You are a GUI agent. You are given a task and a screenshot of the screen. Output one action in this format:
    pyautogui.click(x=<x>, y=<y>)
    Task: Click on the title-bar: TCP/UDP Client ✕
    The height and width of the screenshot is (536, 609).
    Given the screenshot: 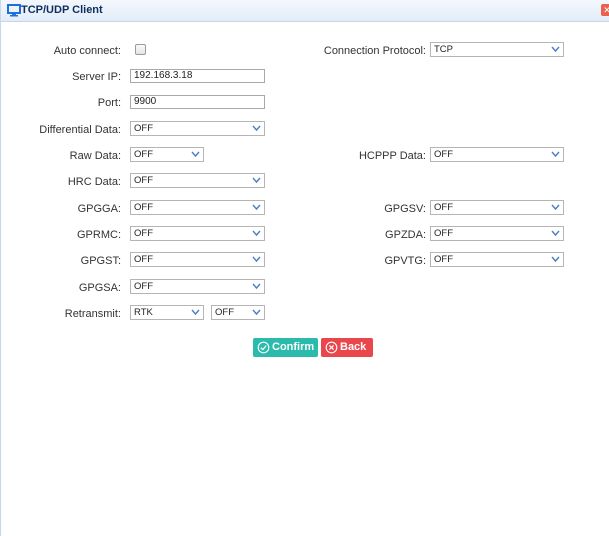 What is the action you would take?
    pyautogui.click(x=305, y=11)
    